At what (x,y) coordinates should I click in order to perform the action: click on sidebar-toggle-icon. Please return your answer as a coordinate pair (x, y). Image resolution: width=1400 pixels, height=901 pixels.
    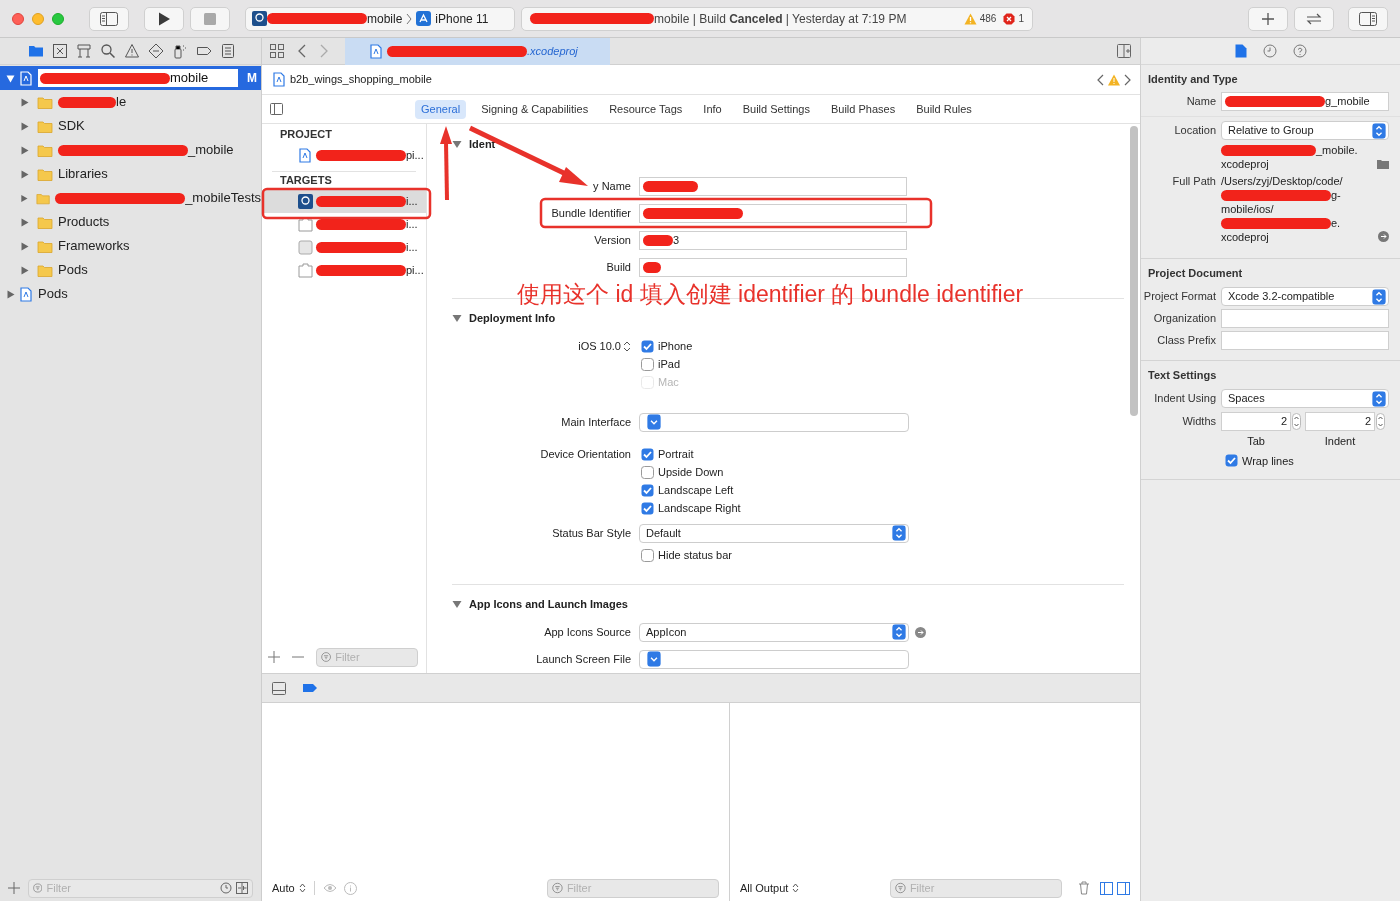
    Looking at the image, I should click on (276, 109).